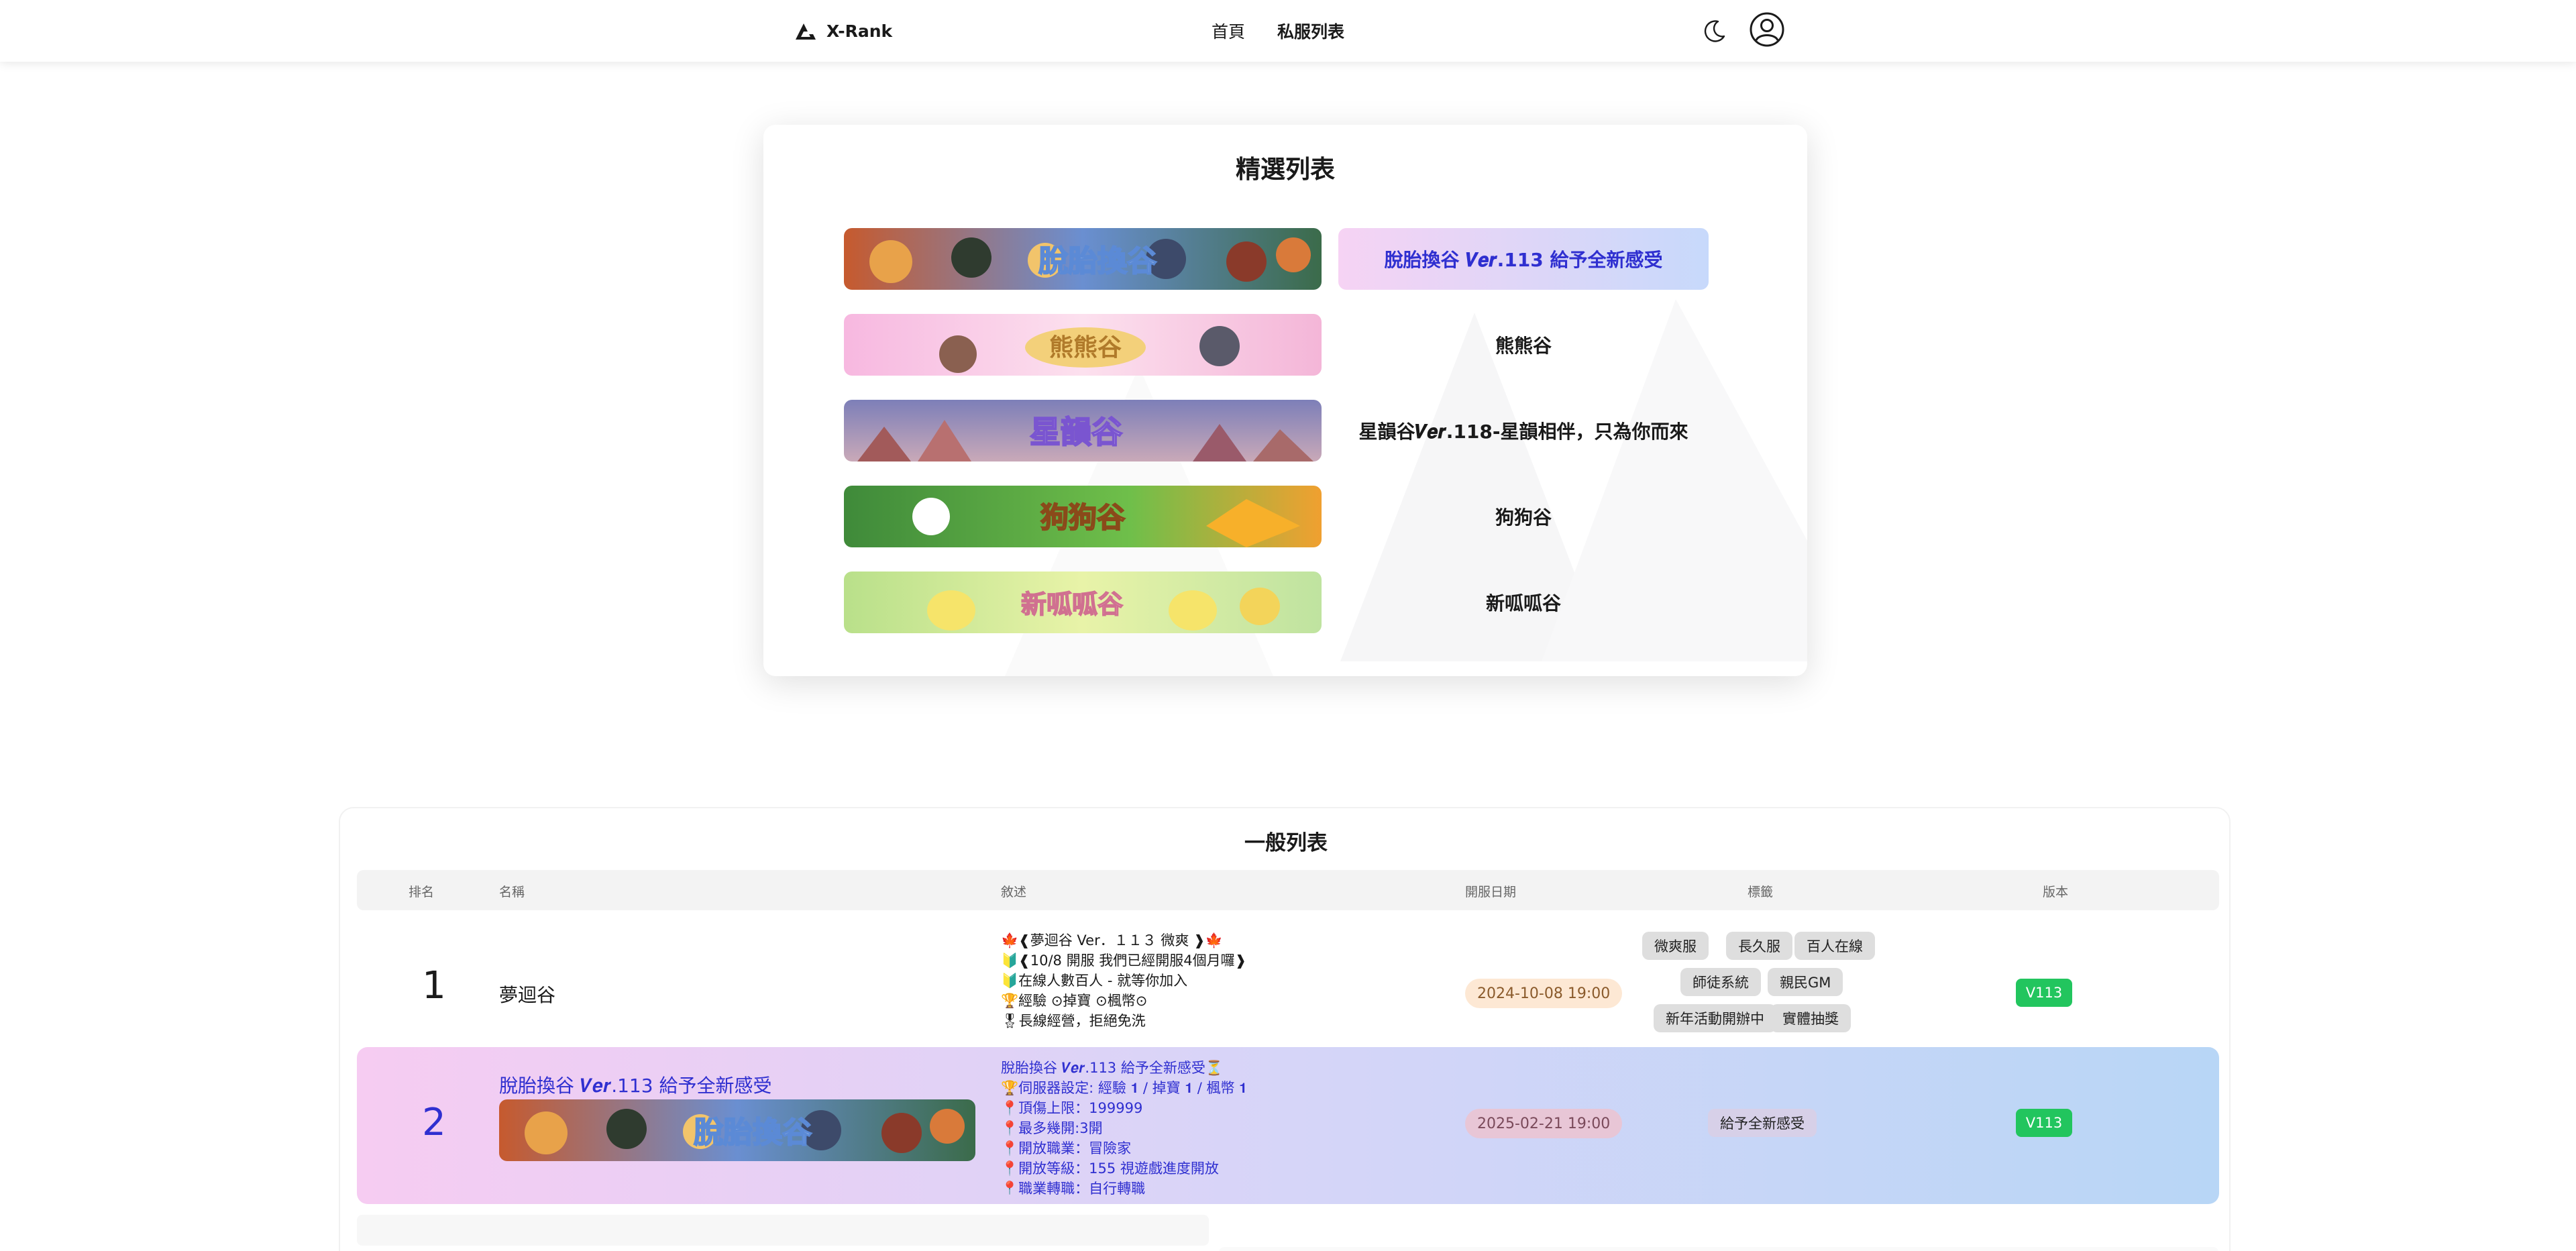  I want to click on featured-banner: 新呱呱谷, so click(1083, 602).